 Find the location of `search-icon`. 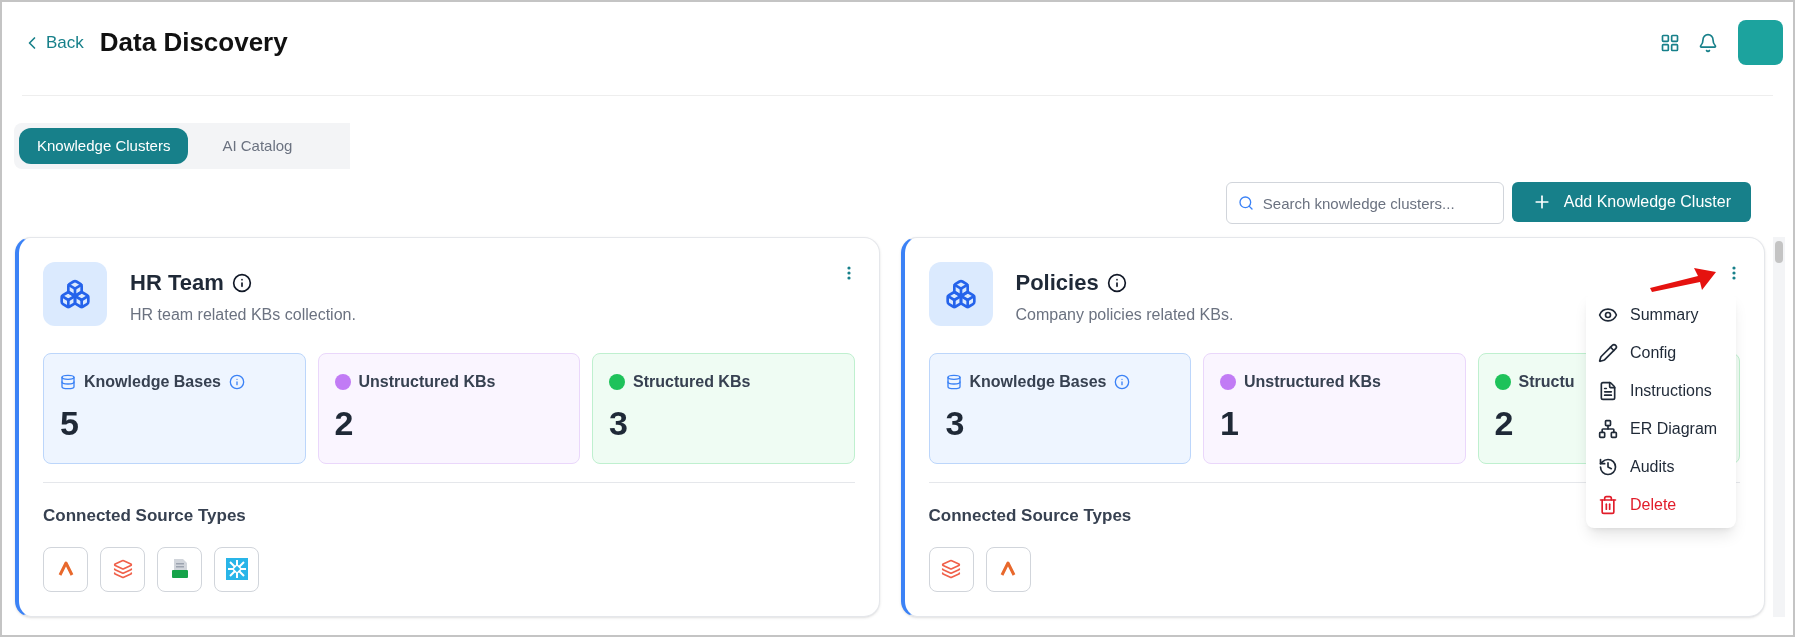

search-icon is located at coordinates (1245, 203).